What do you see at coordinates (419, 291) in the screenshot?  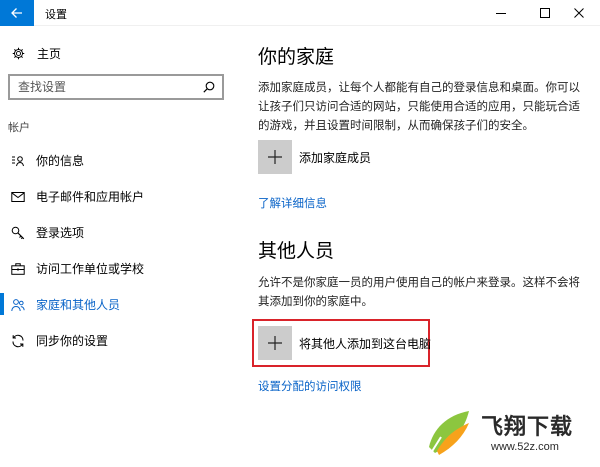 I see `other-people-description: 允许不是你家庭一员的用户使用自己的帐户来登录。这样不会将其添加到你的家庭中。` at bounding box center [419, 291].